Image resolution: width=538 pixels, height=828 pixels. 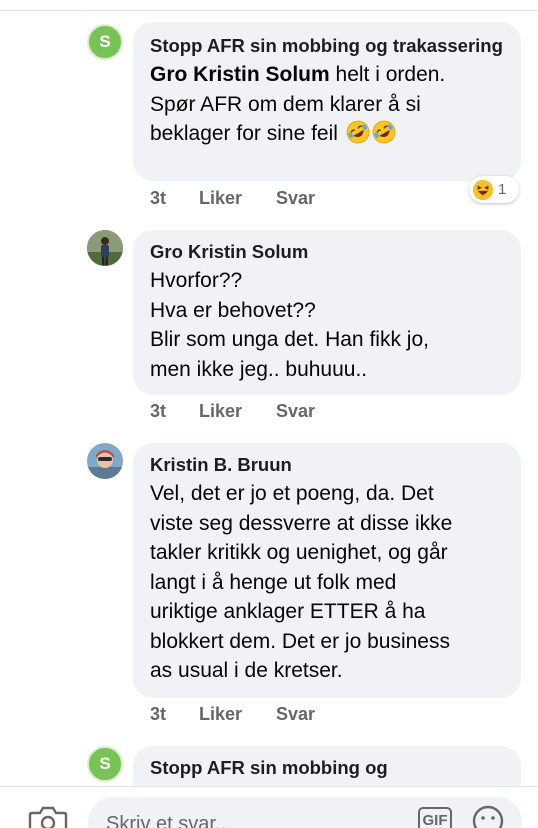 What do you see at coordinates (273, 582) in the screenshot?
I see `comment-text-line: langt i å henge ut folk med` at bounding box center [273, 582].